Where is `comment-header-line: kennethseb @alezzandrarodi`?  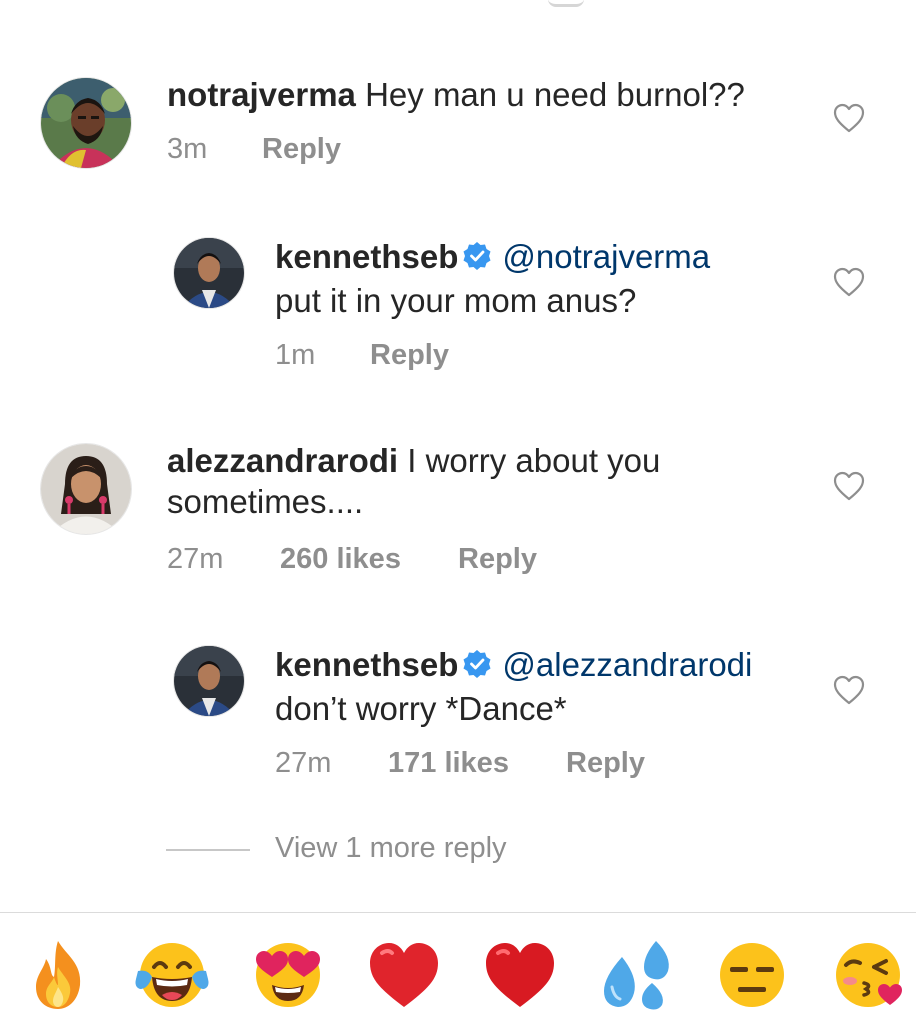 comment-header-line: kennethseb @alezzandrarodi is located at coordinates (513, 666).